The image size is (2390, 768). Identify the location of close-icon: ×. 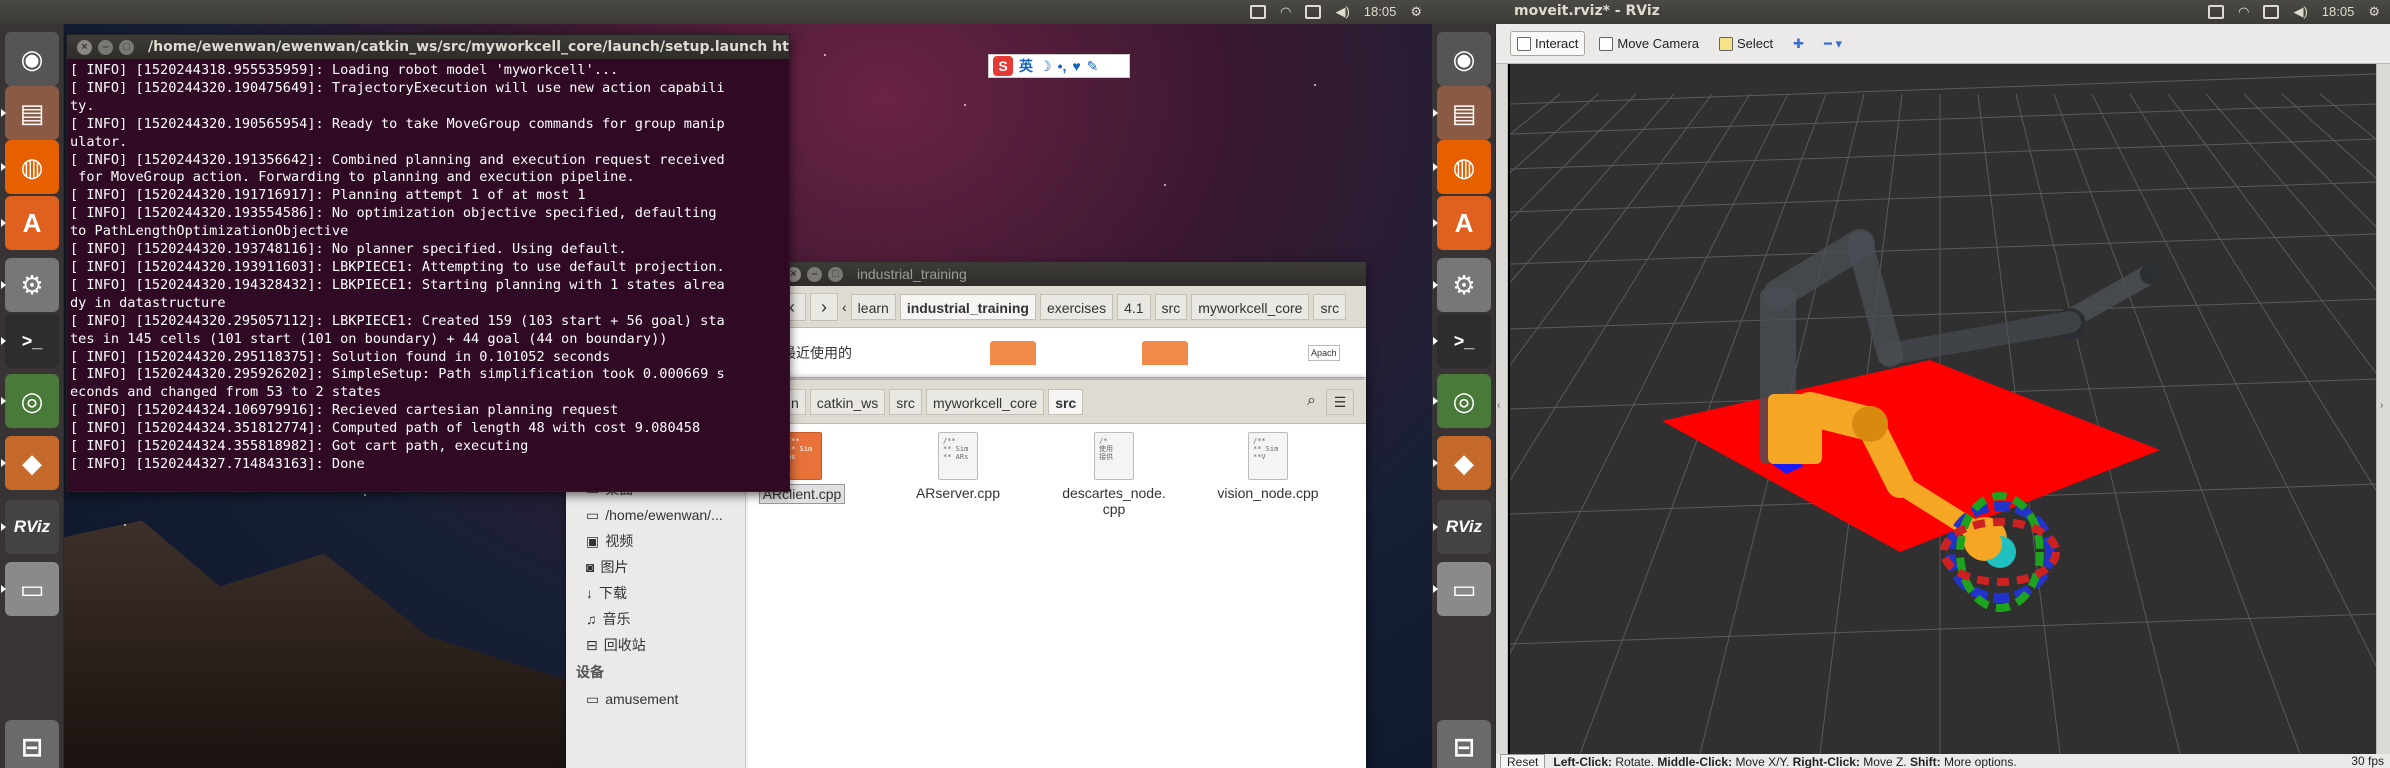
(84, 47).